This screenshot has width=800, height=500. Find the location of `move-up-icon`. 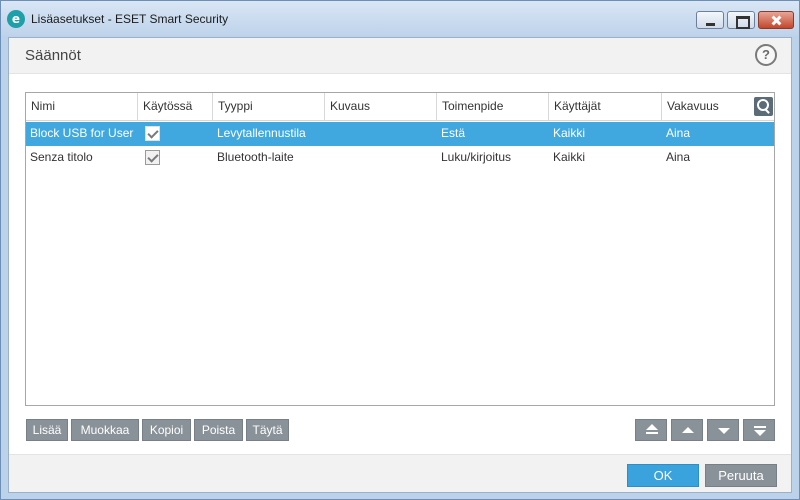

move-up-icon is located at coordinates (688, 430).